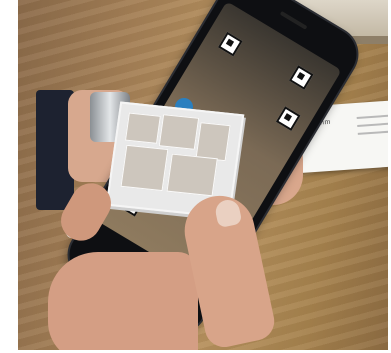 This screenshot has height=353, width=391. What do you see at coordinates (123, 301) in the screenshot?
I see `left-hand` at bounding box center [123, 301].